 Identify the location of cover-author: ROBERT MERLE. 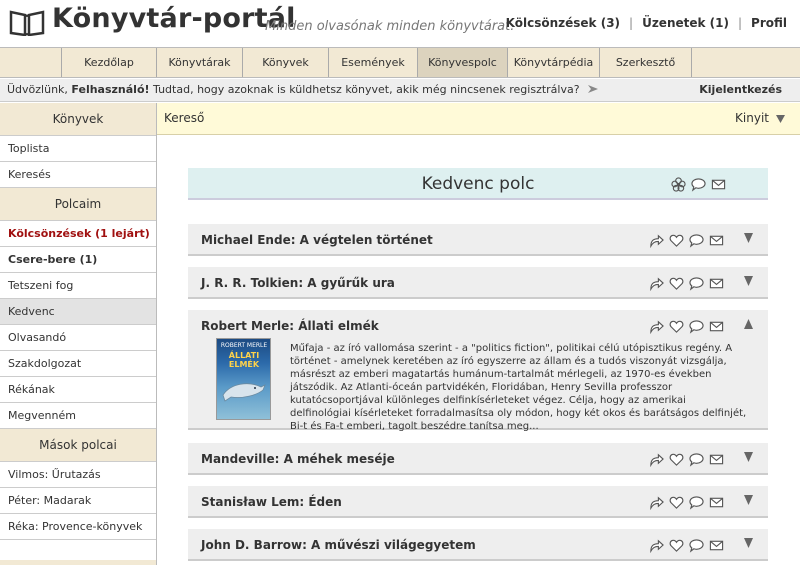
(244, 345).